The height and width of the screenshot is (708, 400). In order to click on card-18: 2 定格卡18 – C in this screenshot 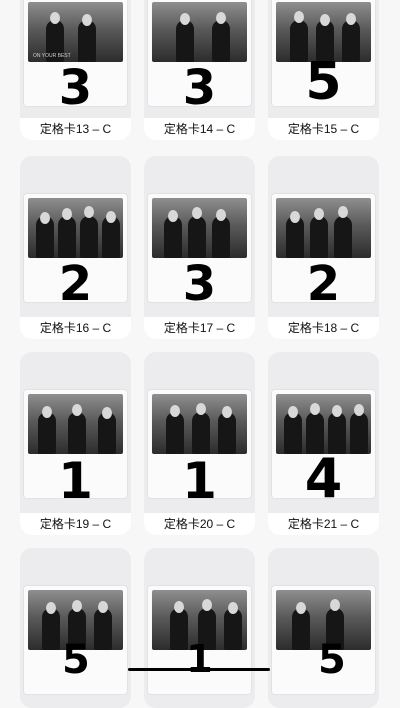, I will do `click(323, 247)`.